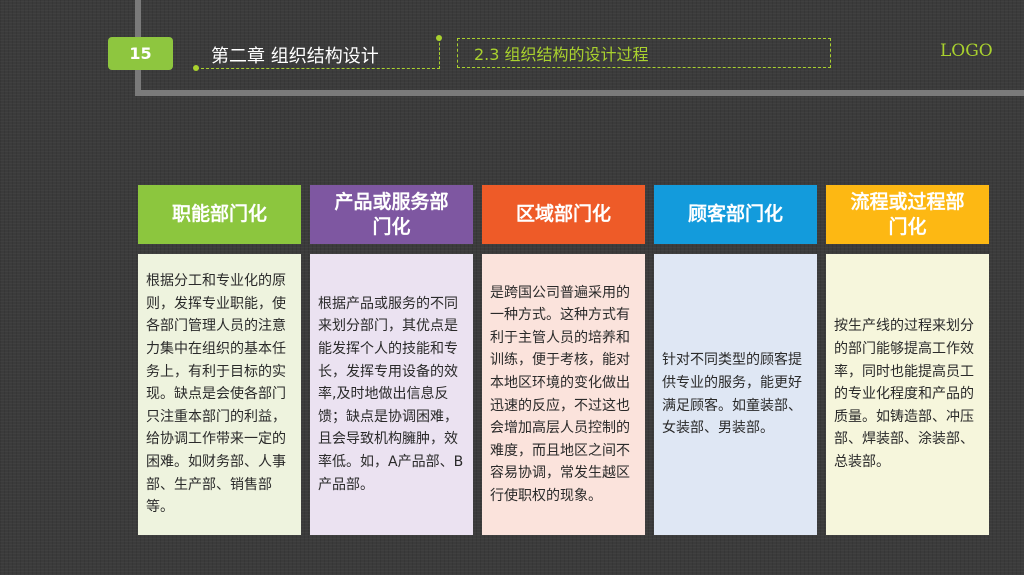  I want to click on page-number: 15, so click(140, 53).